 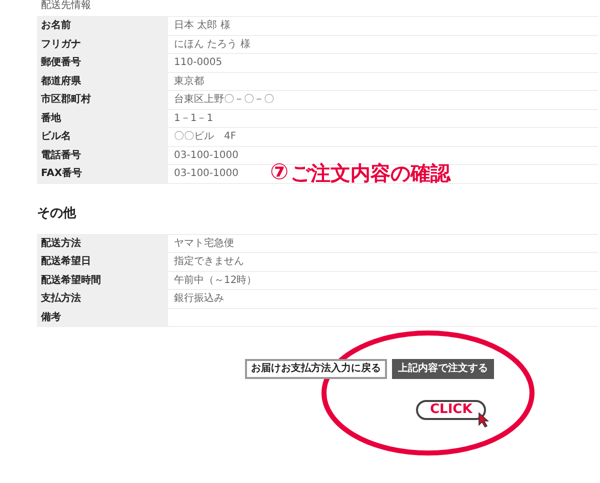 What do you see at coordinates (102, 173) in the screenshot?
I see `table-label: FAX番号` at bounding box center [102, 173].